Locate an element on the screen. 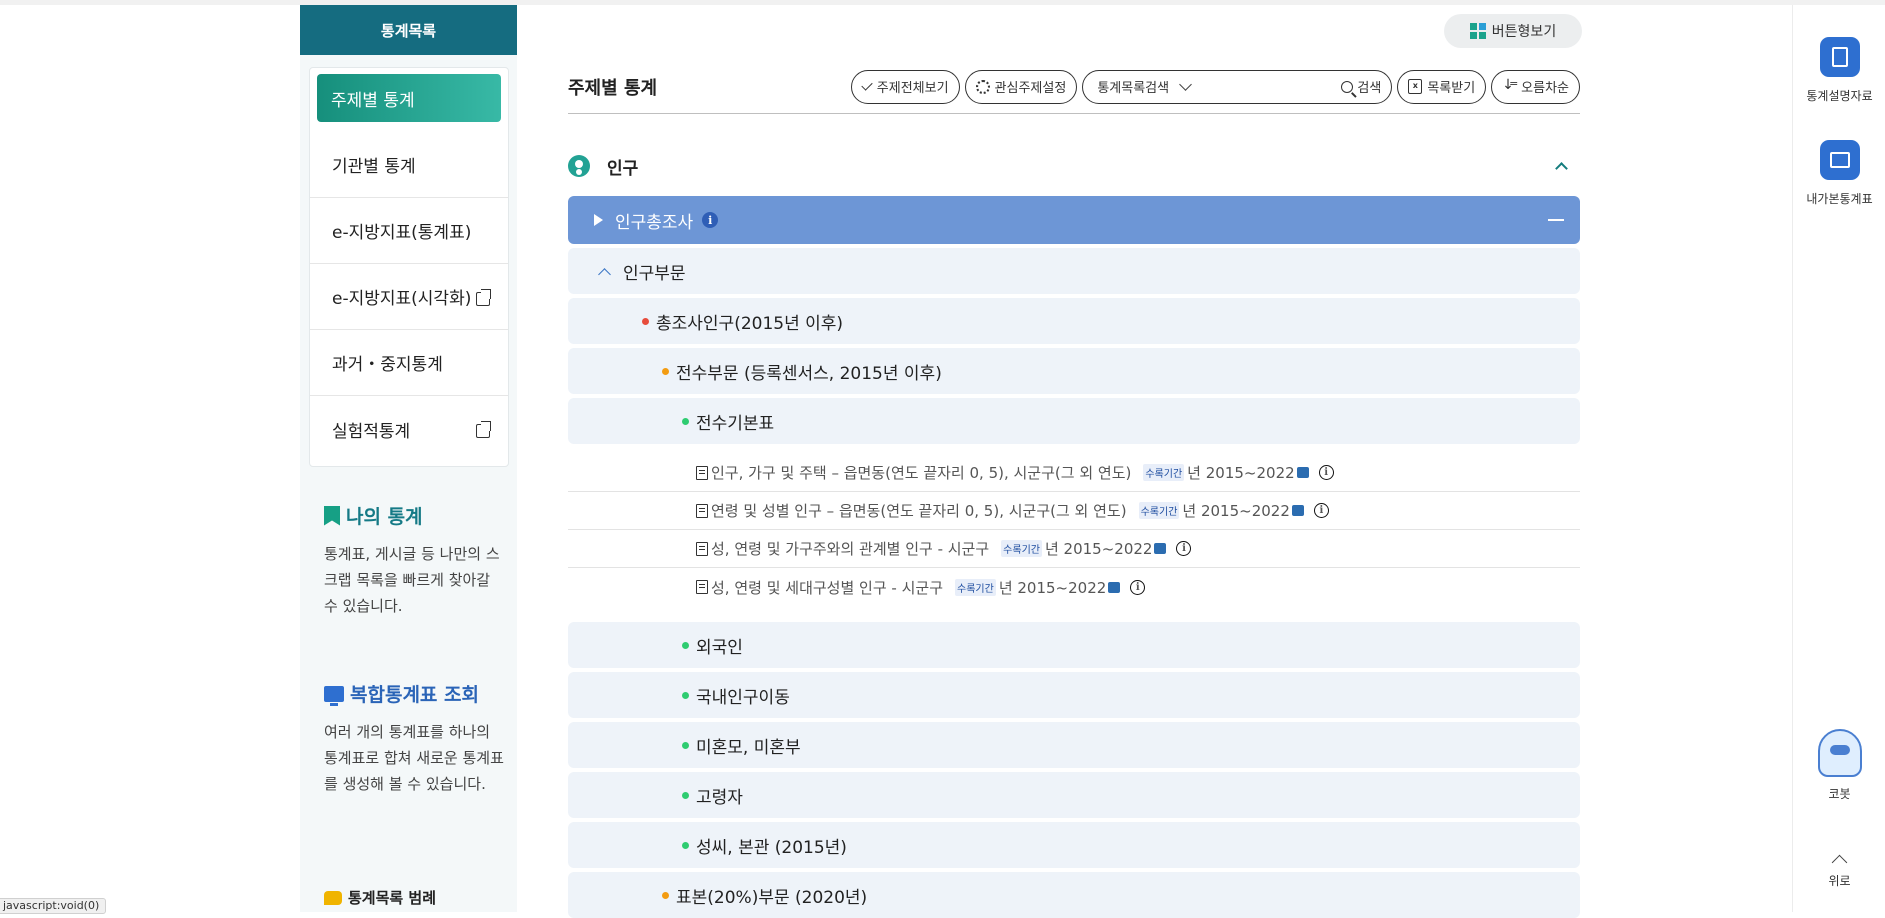  nav-item-past: 과거・중지통계 is located at coordinates (409, 363).